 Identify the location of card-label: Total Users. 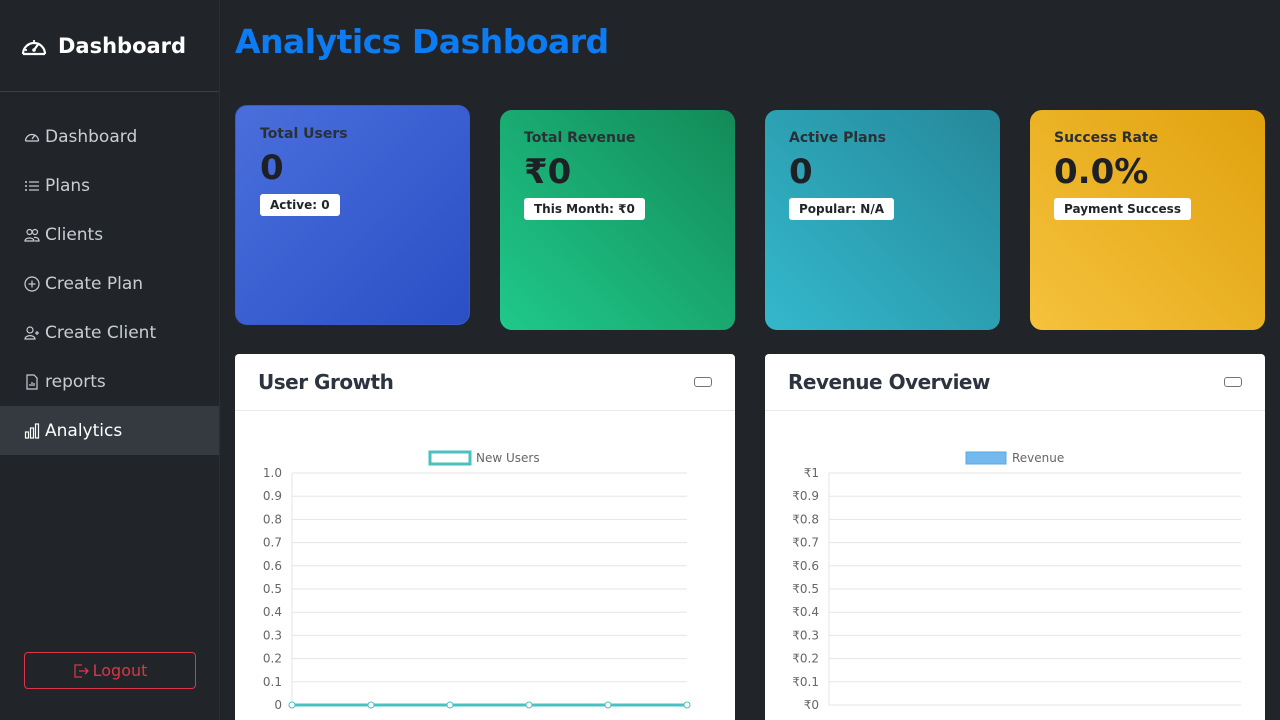
(304, 134).